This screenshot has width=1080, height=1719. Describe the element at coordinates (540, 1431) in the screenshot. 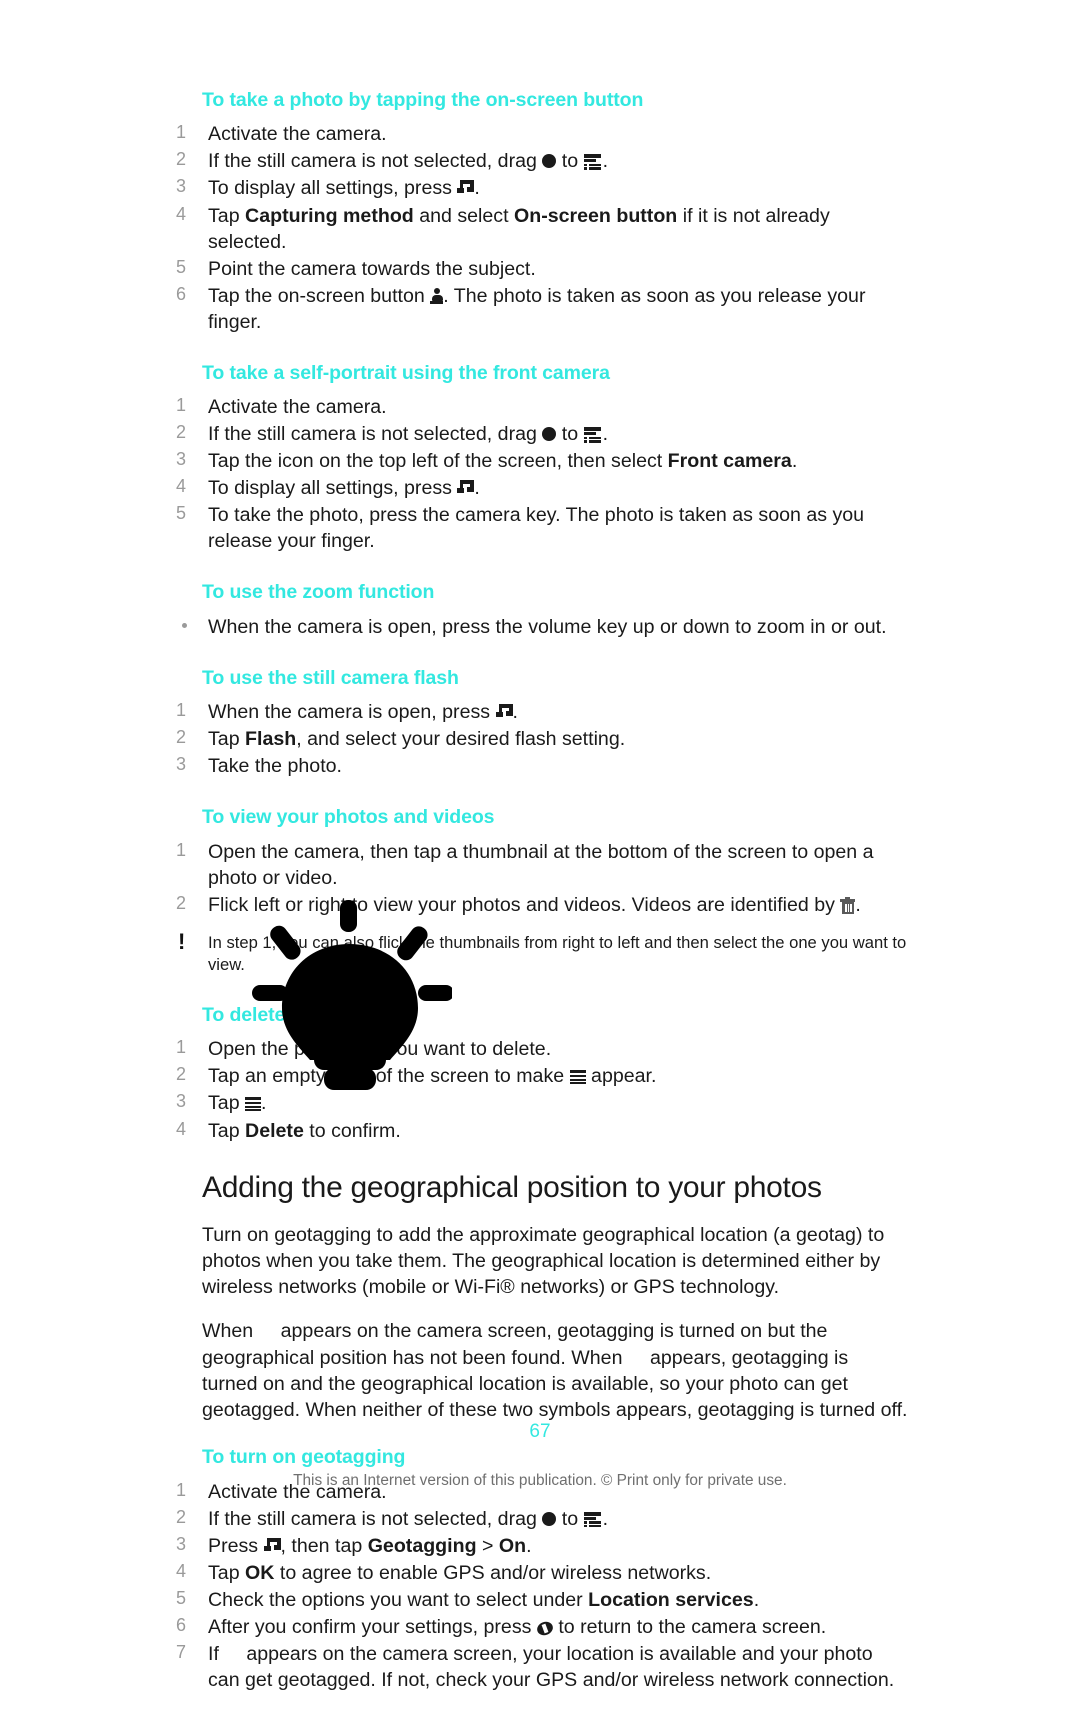

I see `page-number: 67` at that location.